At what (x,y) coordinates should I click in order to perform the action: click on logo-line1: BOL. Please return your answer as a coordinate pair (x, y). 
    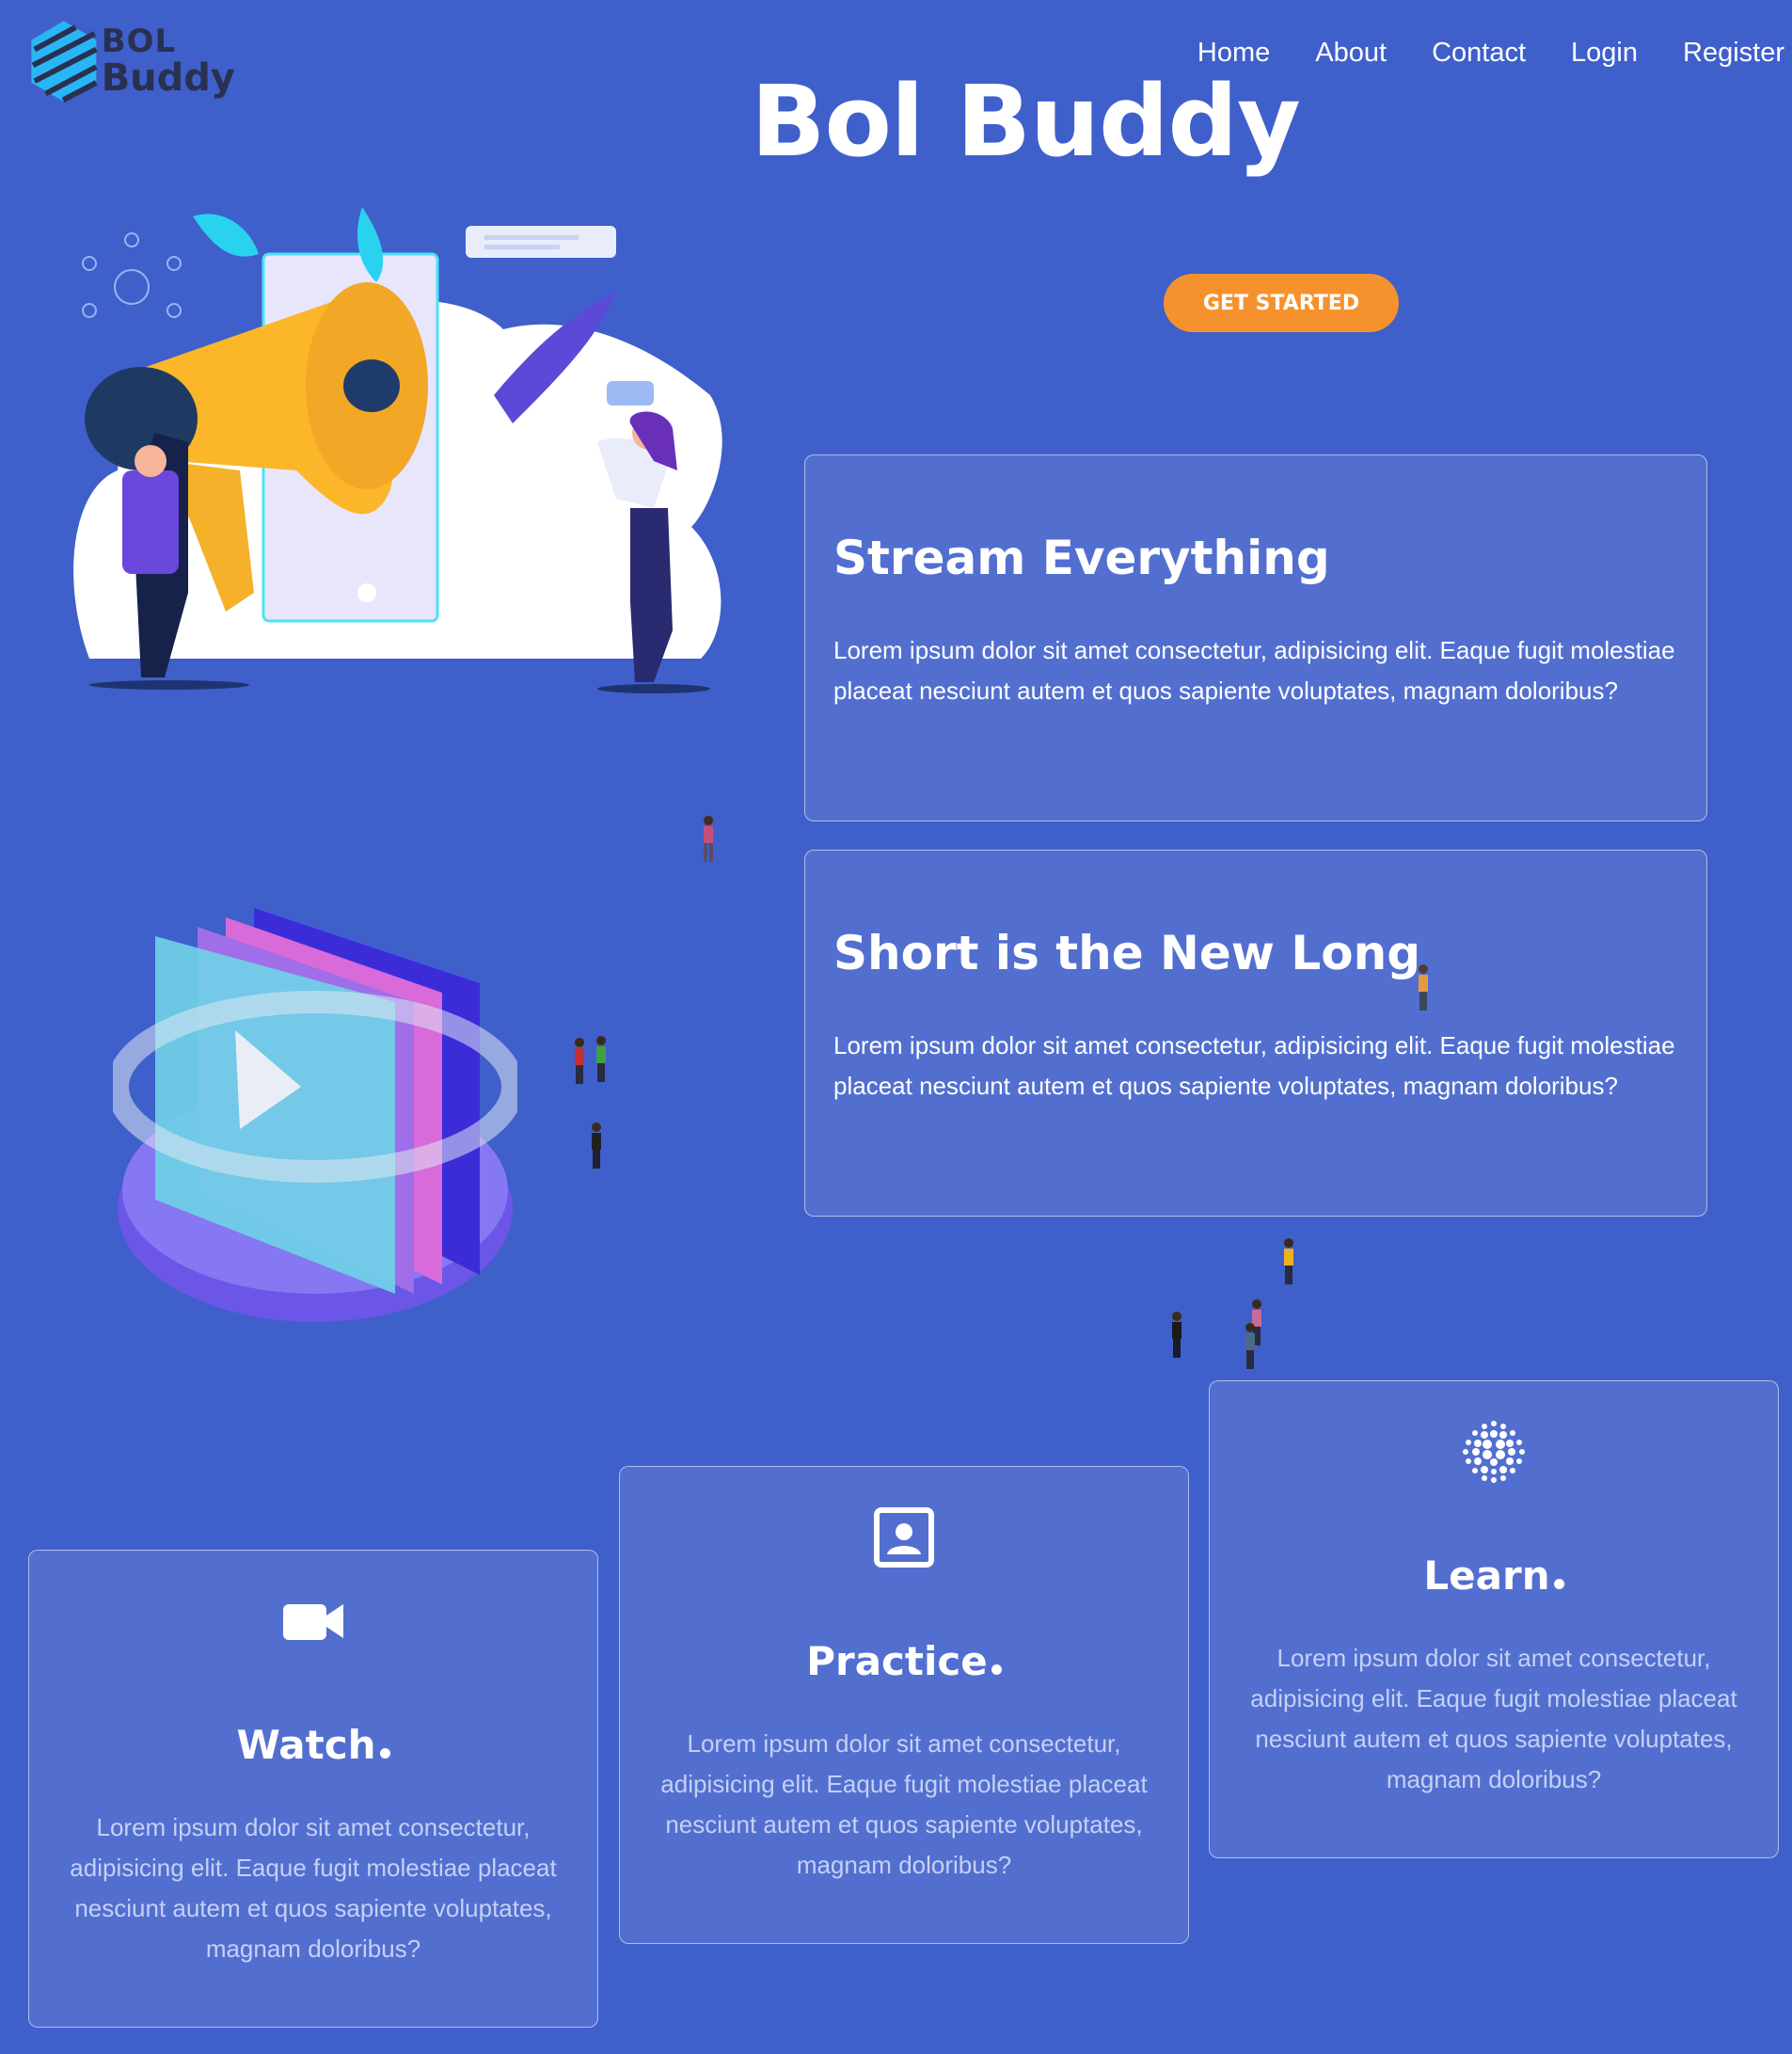
    Looking at the image, I should click on (139, 41).